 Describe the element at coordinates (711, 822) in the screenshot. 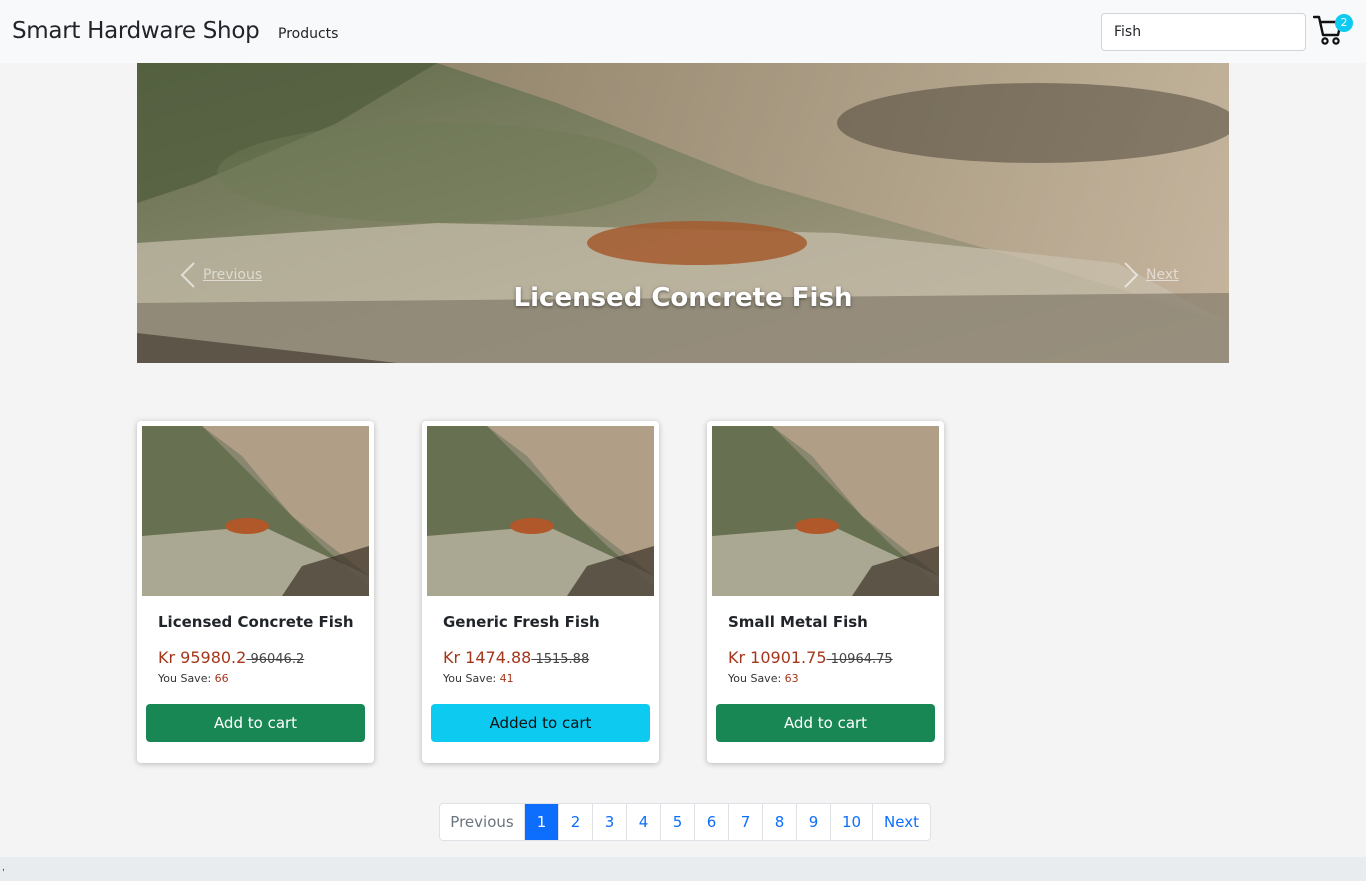

I see `page-6: 6` at that location.